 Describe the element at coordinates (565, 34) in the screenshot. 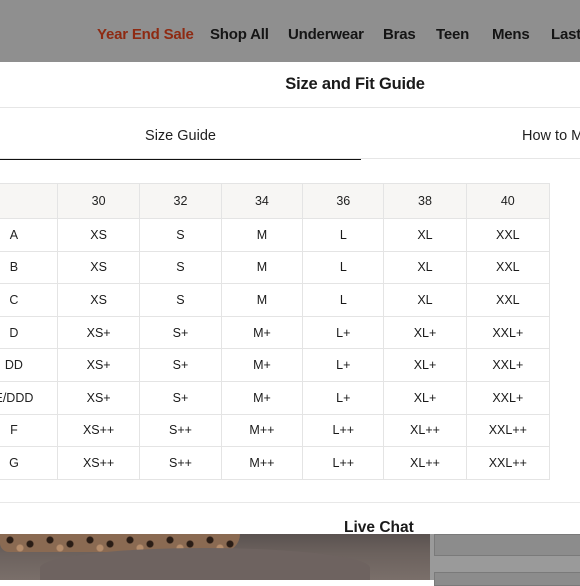

I see `nav-item-last: Last` at that location.